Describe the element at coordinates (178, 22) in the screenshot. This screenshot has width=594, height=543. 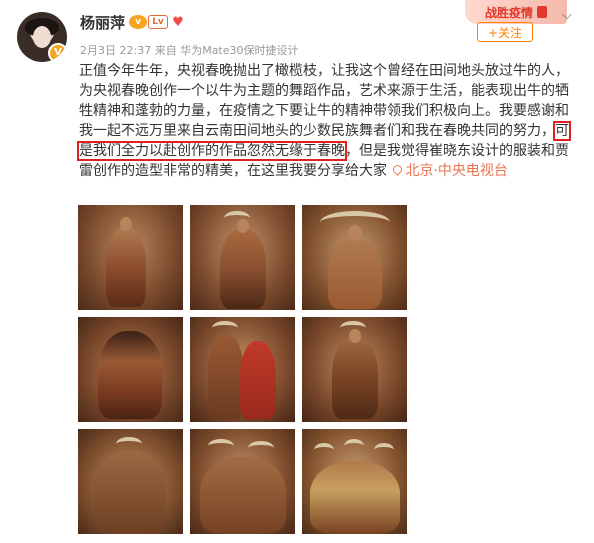
I see `heart-icon: ♥` at that location.